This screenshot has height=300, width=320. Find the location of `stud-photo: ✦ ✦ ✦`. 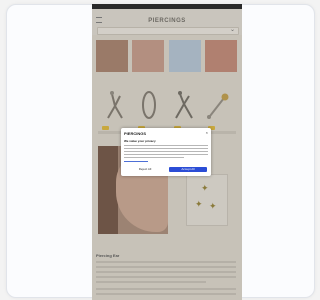

stud-photo: ✦ ✦ ✦ is located at coordinates (207, 200).